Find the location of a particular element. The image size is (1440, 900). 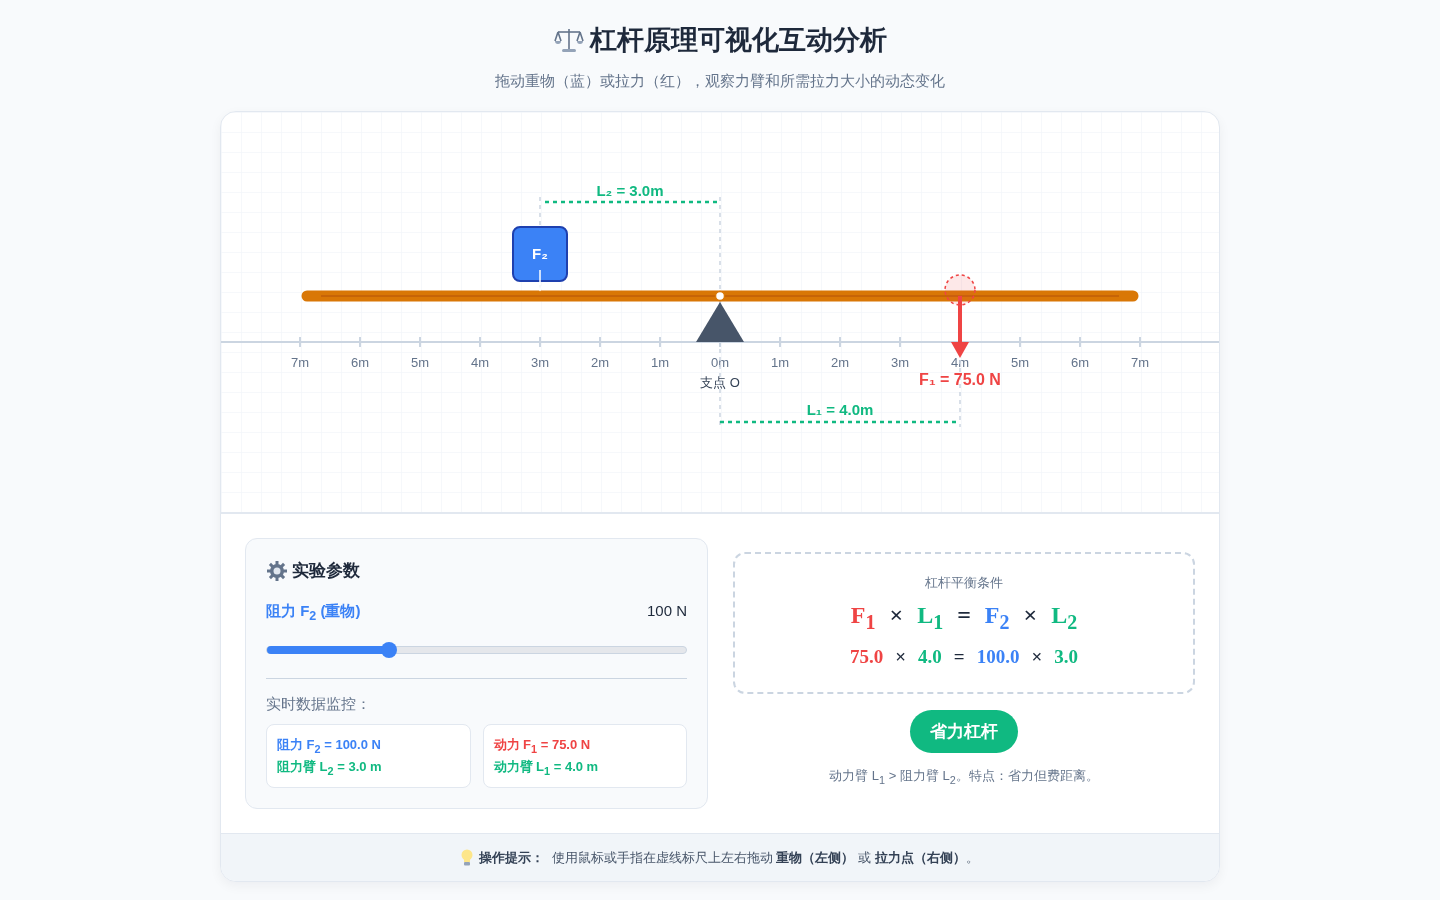

slider-reading: 100 N is located at coordinates (666, 611).